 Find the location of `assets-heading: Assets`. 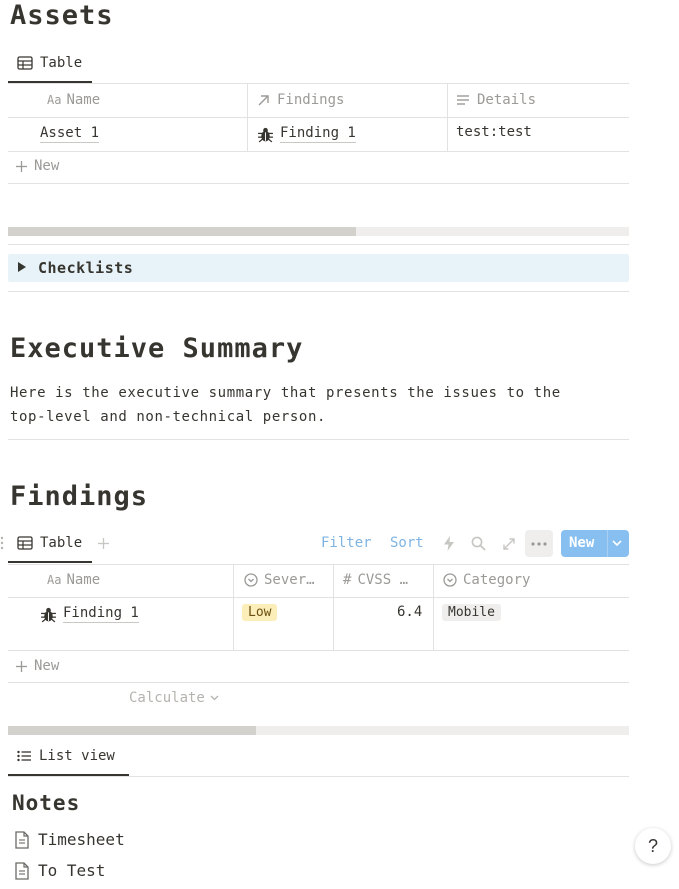

assets-heading: Assets is located at coordinates (62, 15).